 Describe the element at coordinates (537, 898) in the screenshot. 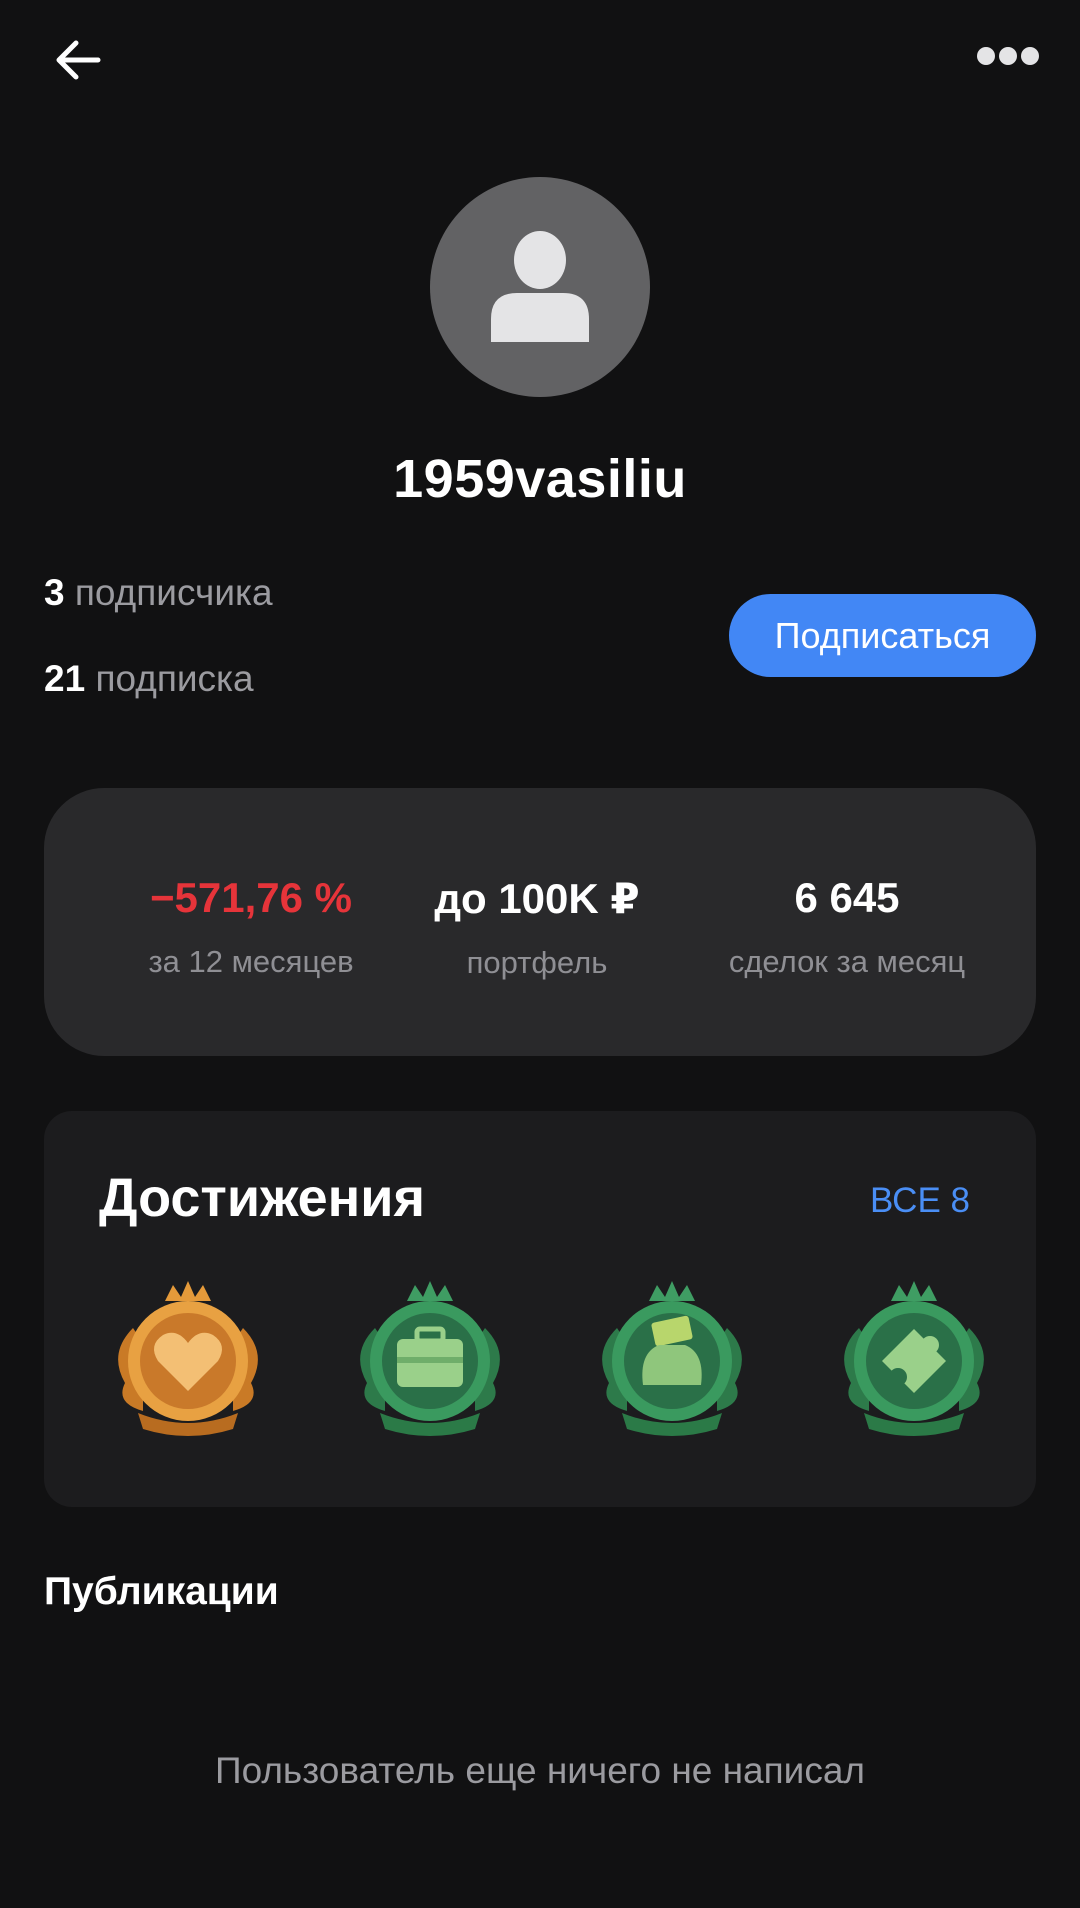

I see `stat-portfolio-value: до 100K ₽` at that location.